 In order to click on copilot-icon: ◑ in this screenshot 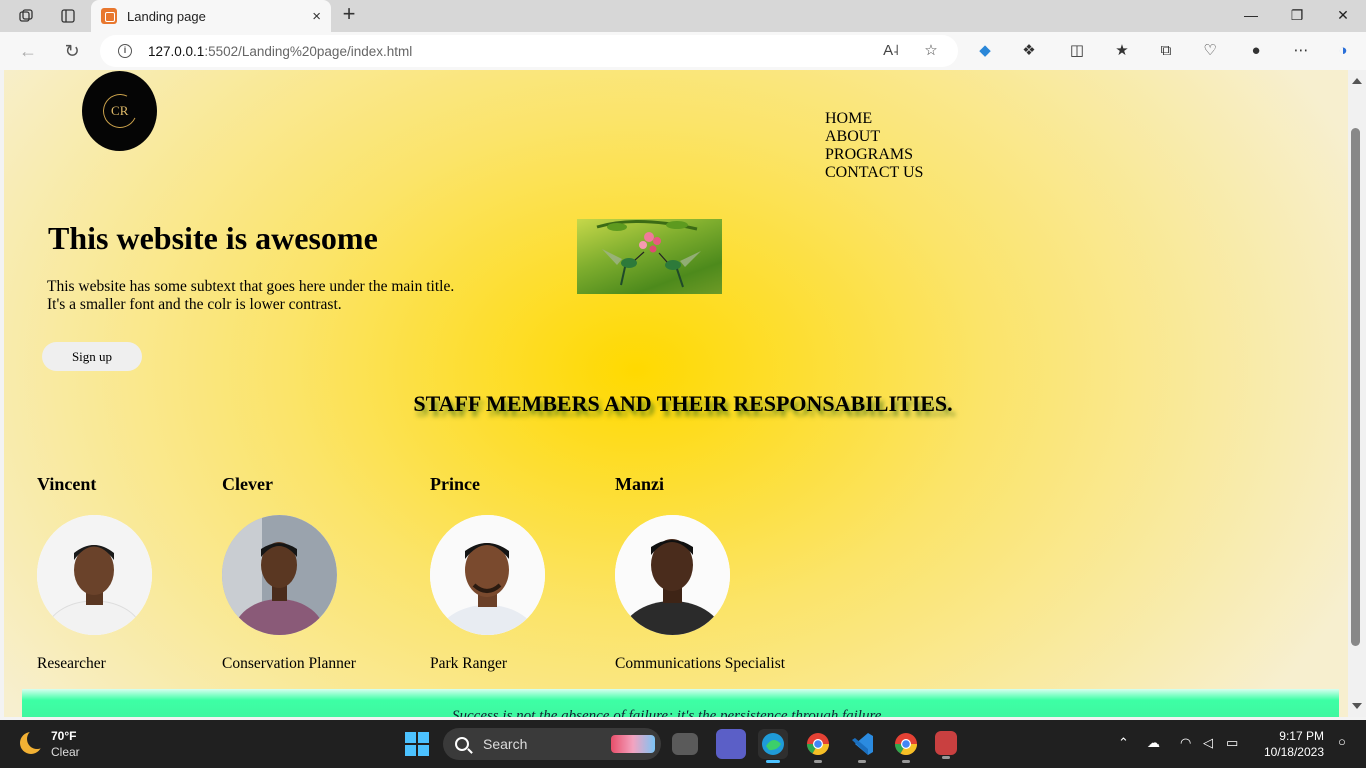, I will do `click(1343, 51)`.